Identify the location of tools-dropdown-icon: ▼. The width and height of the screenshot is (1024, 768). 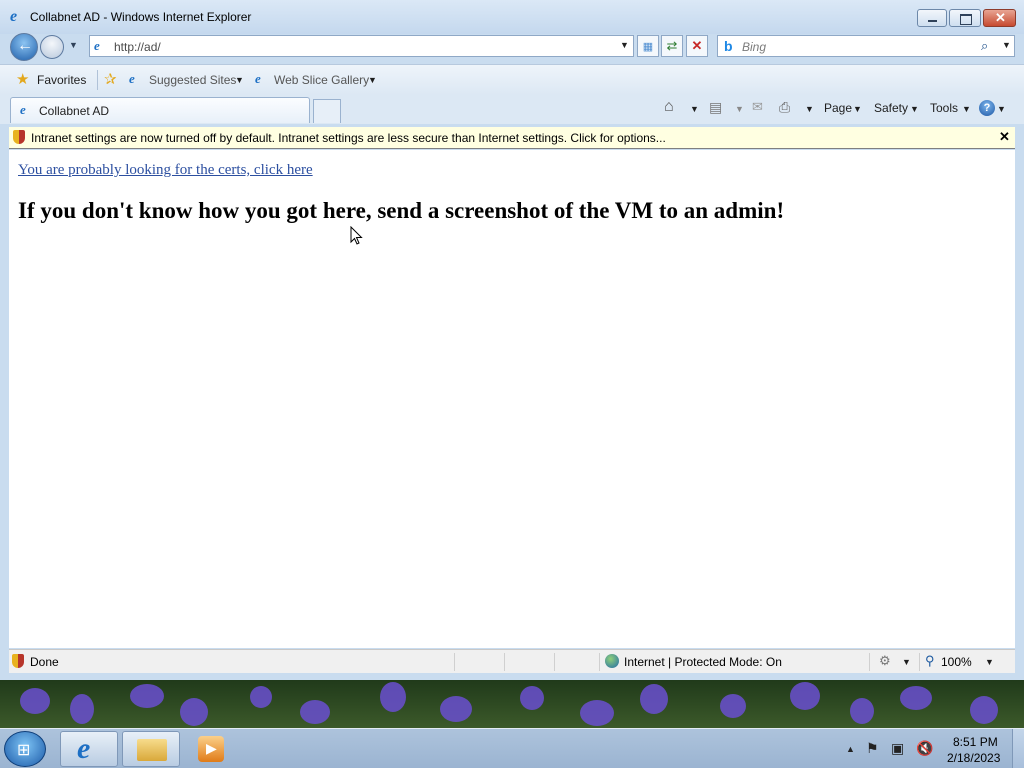
(966, 109).